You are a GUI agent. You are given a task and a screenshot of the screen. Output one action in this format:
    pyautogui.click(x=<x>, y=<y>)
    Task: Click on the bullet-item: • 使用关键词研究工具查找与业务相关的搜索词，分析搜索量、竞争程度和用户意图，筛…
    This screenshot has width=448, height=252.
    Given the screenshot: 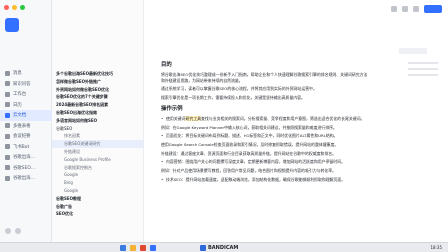 What is the action you would take?
    pyautogui.click(x=263, y=118)
    